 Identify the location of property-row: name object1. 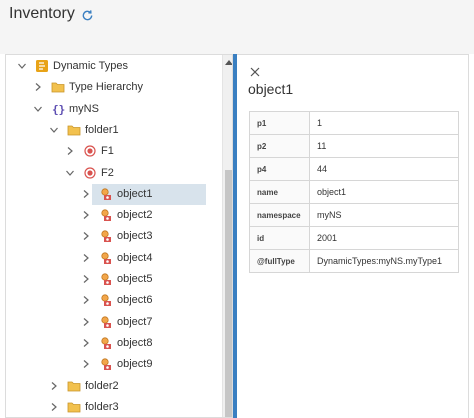
(354, 192).